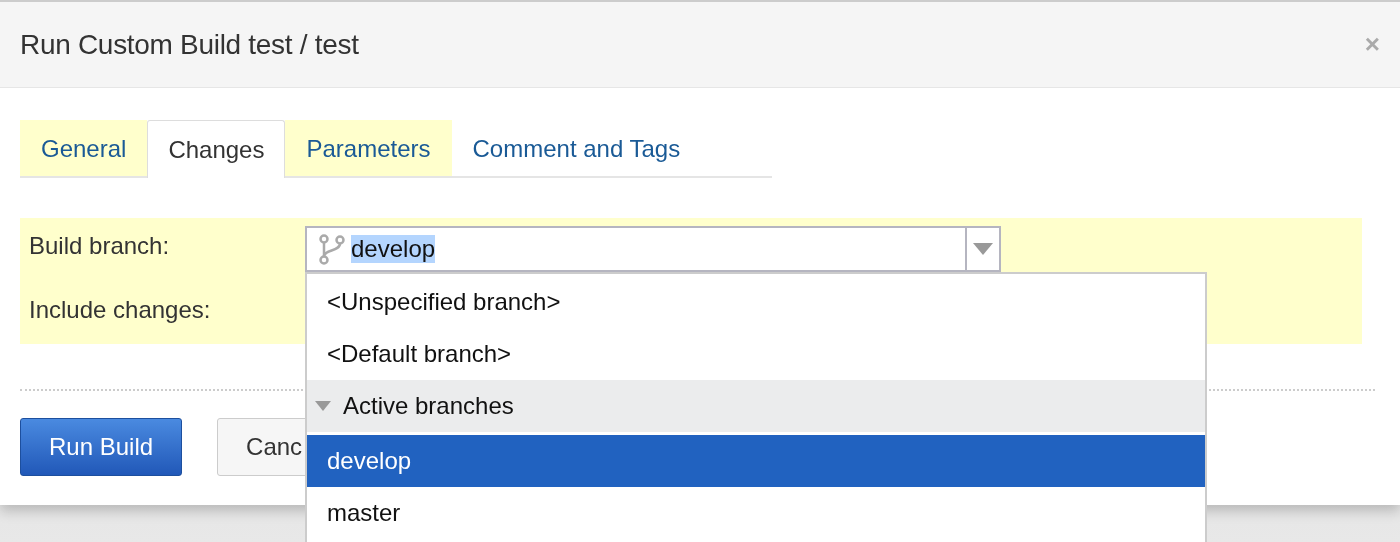 The width and height of the screenshot is (1400, 542). What do you see at coordinates (393, 249) in the screenshot?
I see `branch-value: develop` at bounding box center [393, 249].